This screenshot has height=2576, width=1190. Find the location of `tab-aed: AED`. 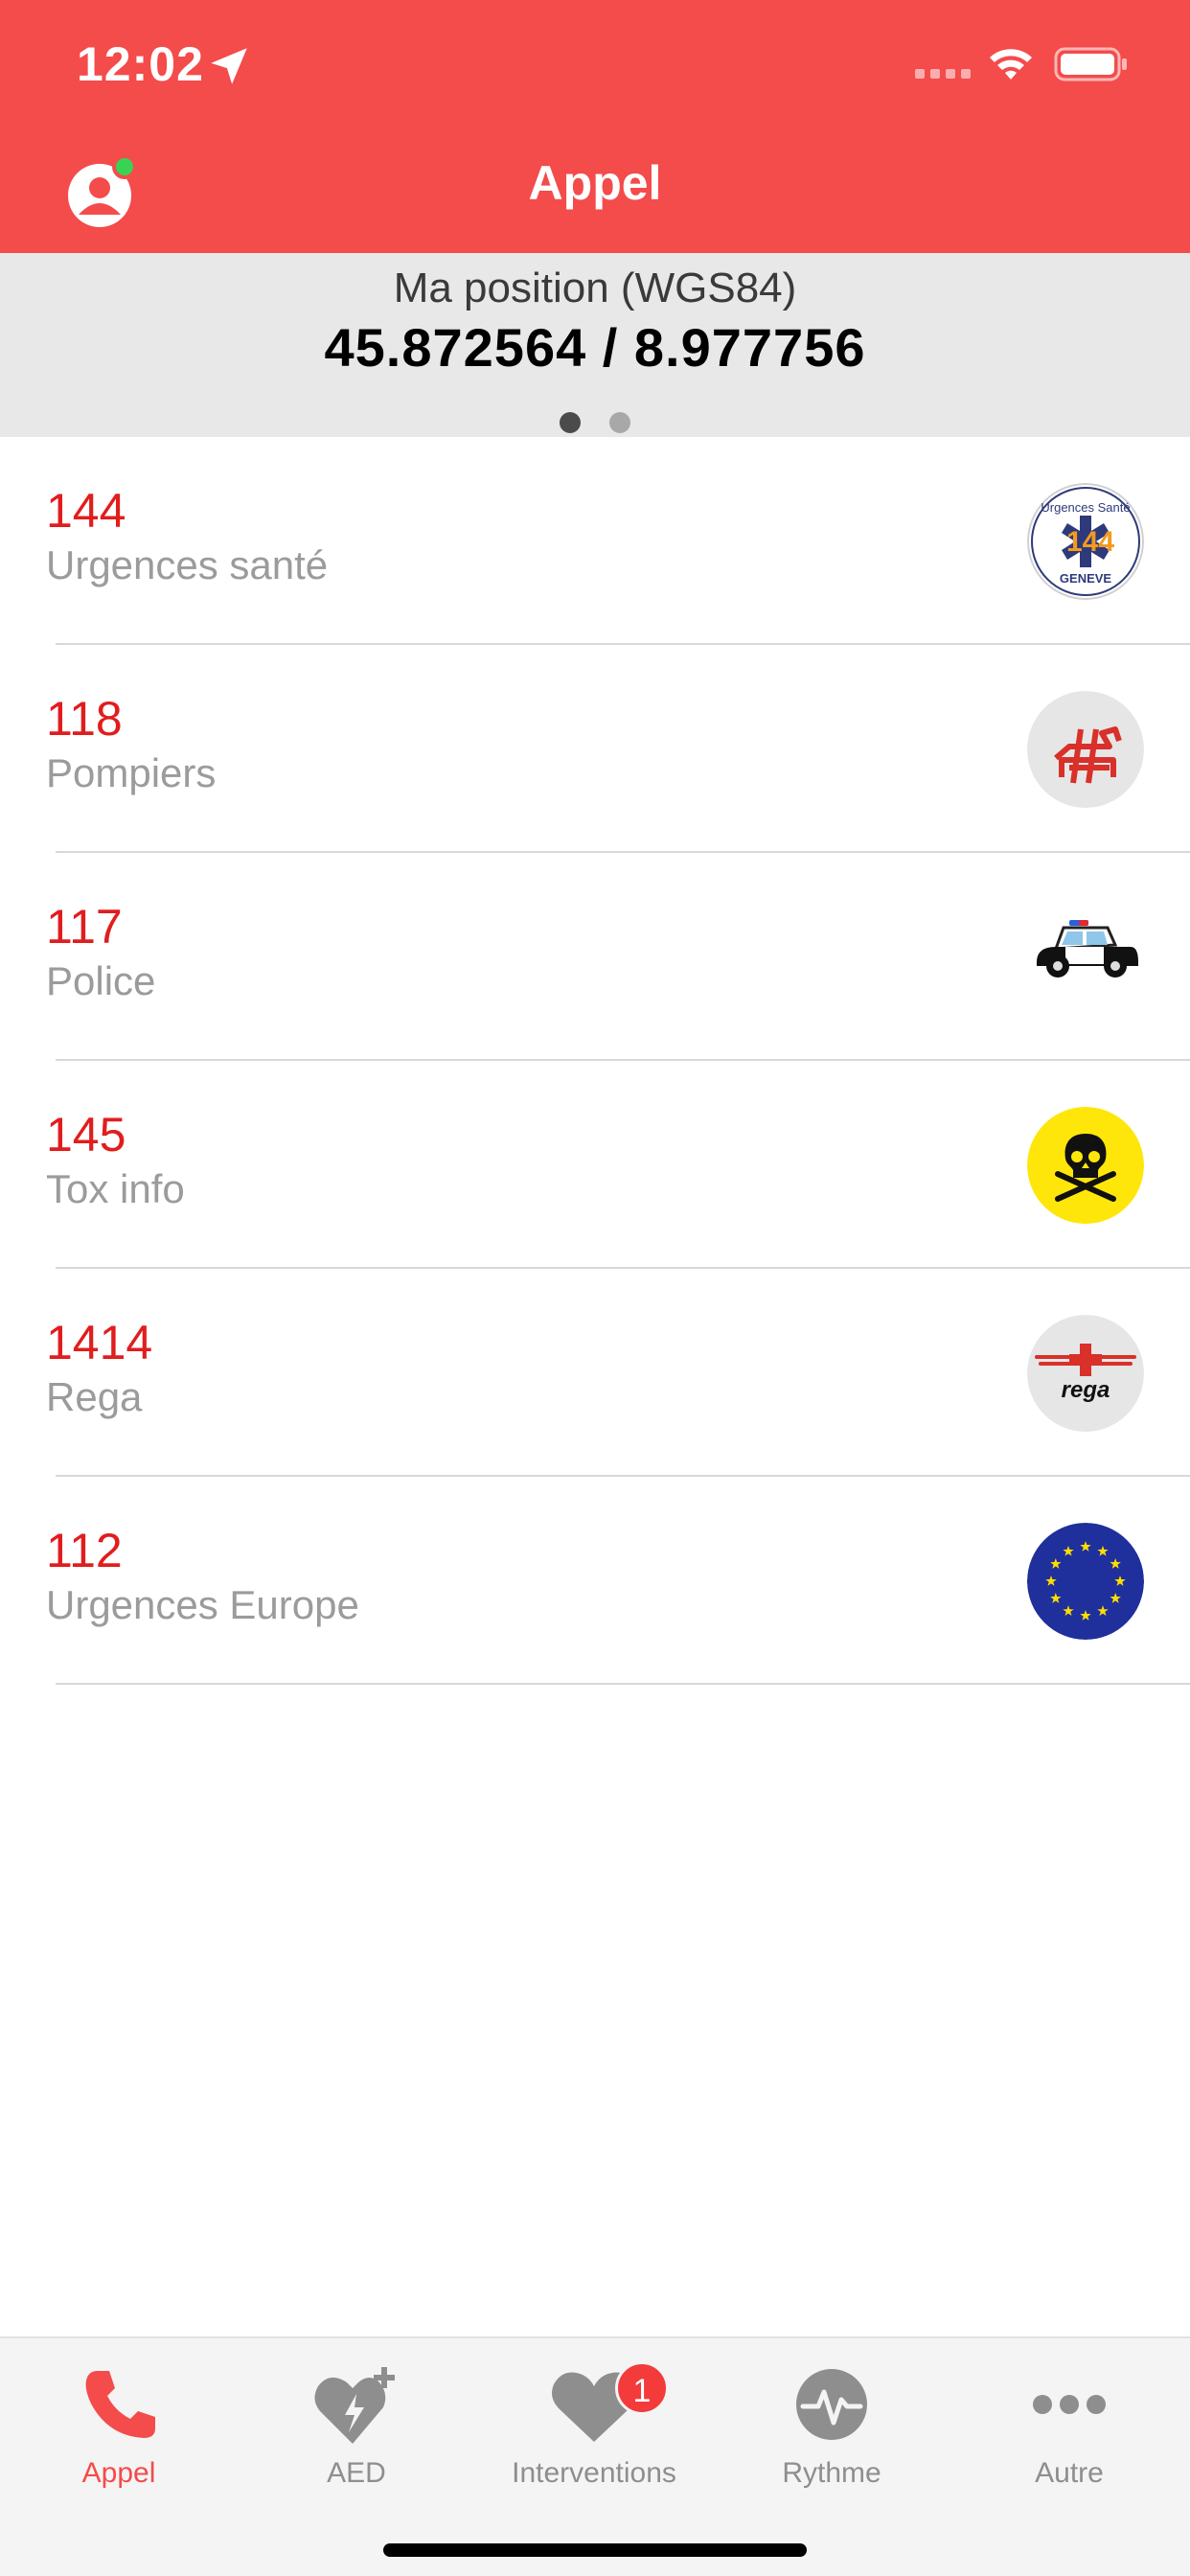

tab-aed: AED is located at coordinates (357, 2429).